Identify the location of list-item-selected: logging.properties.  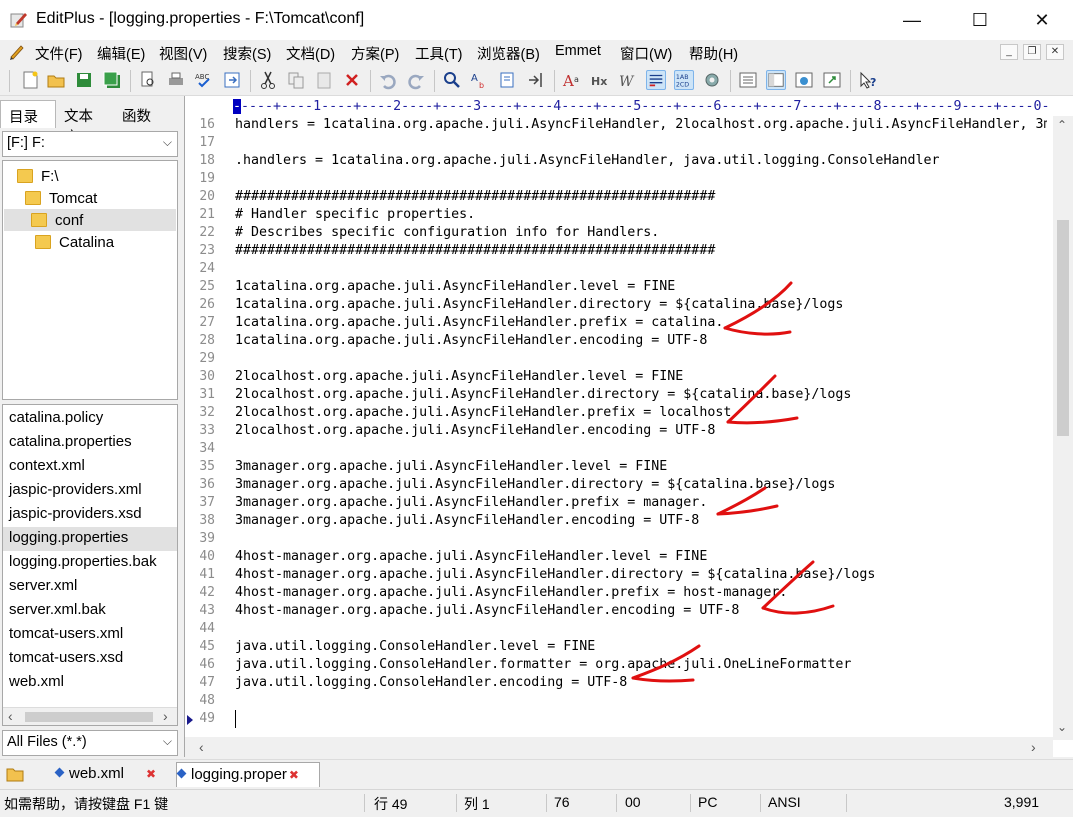
(90, 539).